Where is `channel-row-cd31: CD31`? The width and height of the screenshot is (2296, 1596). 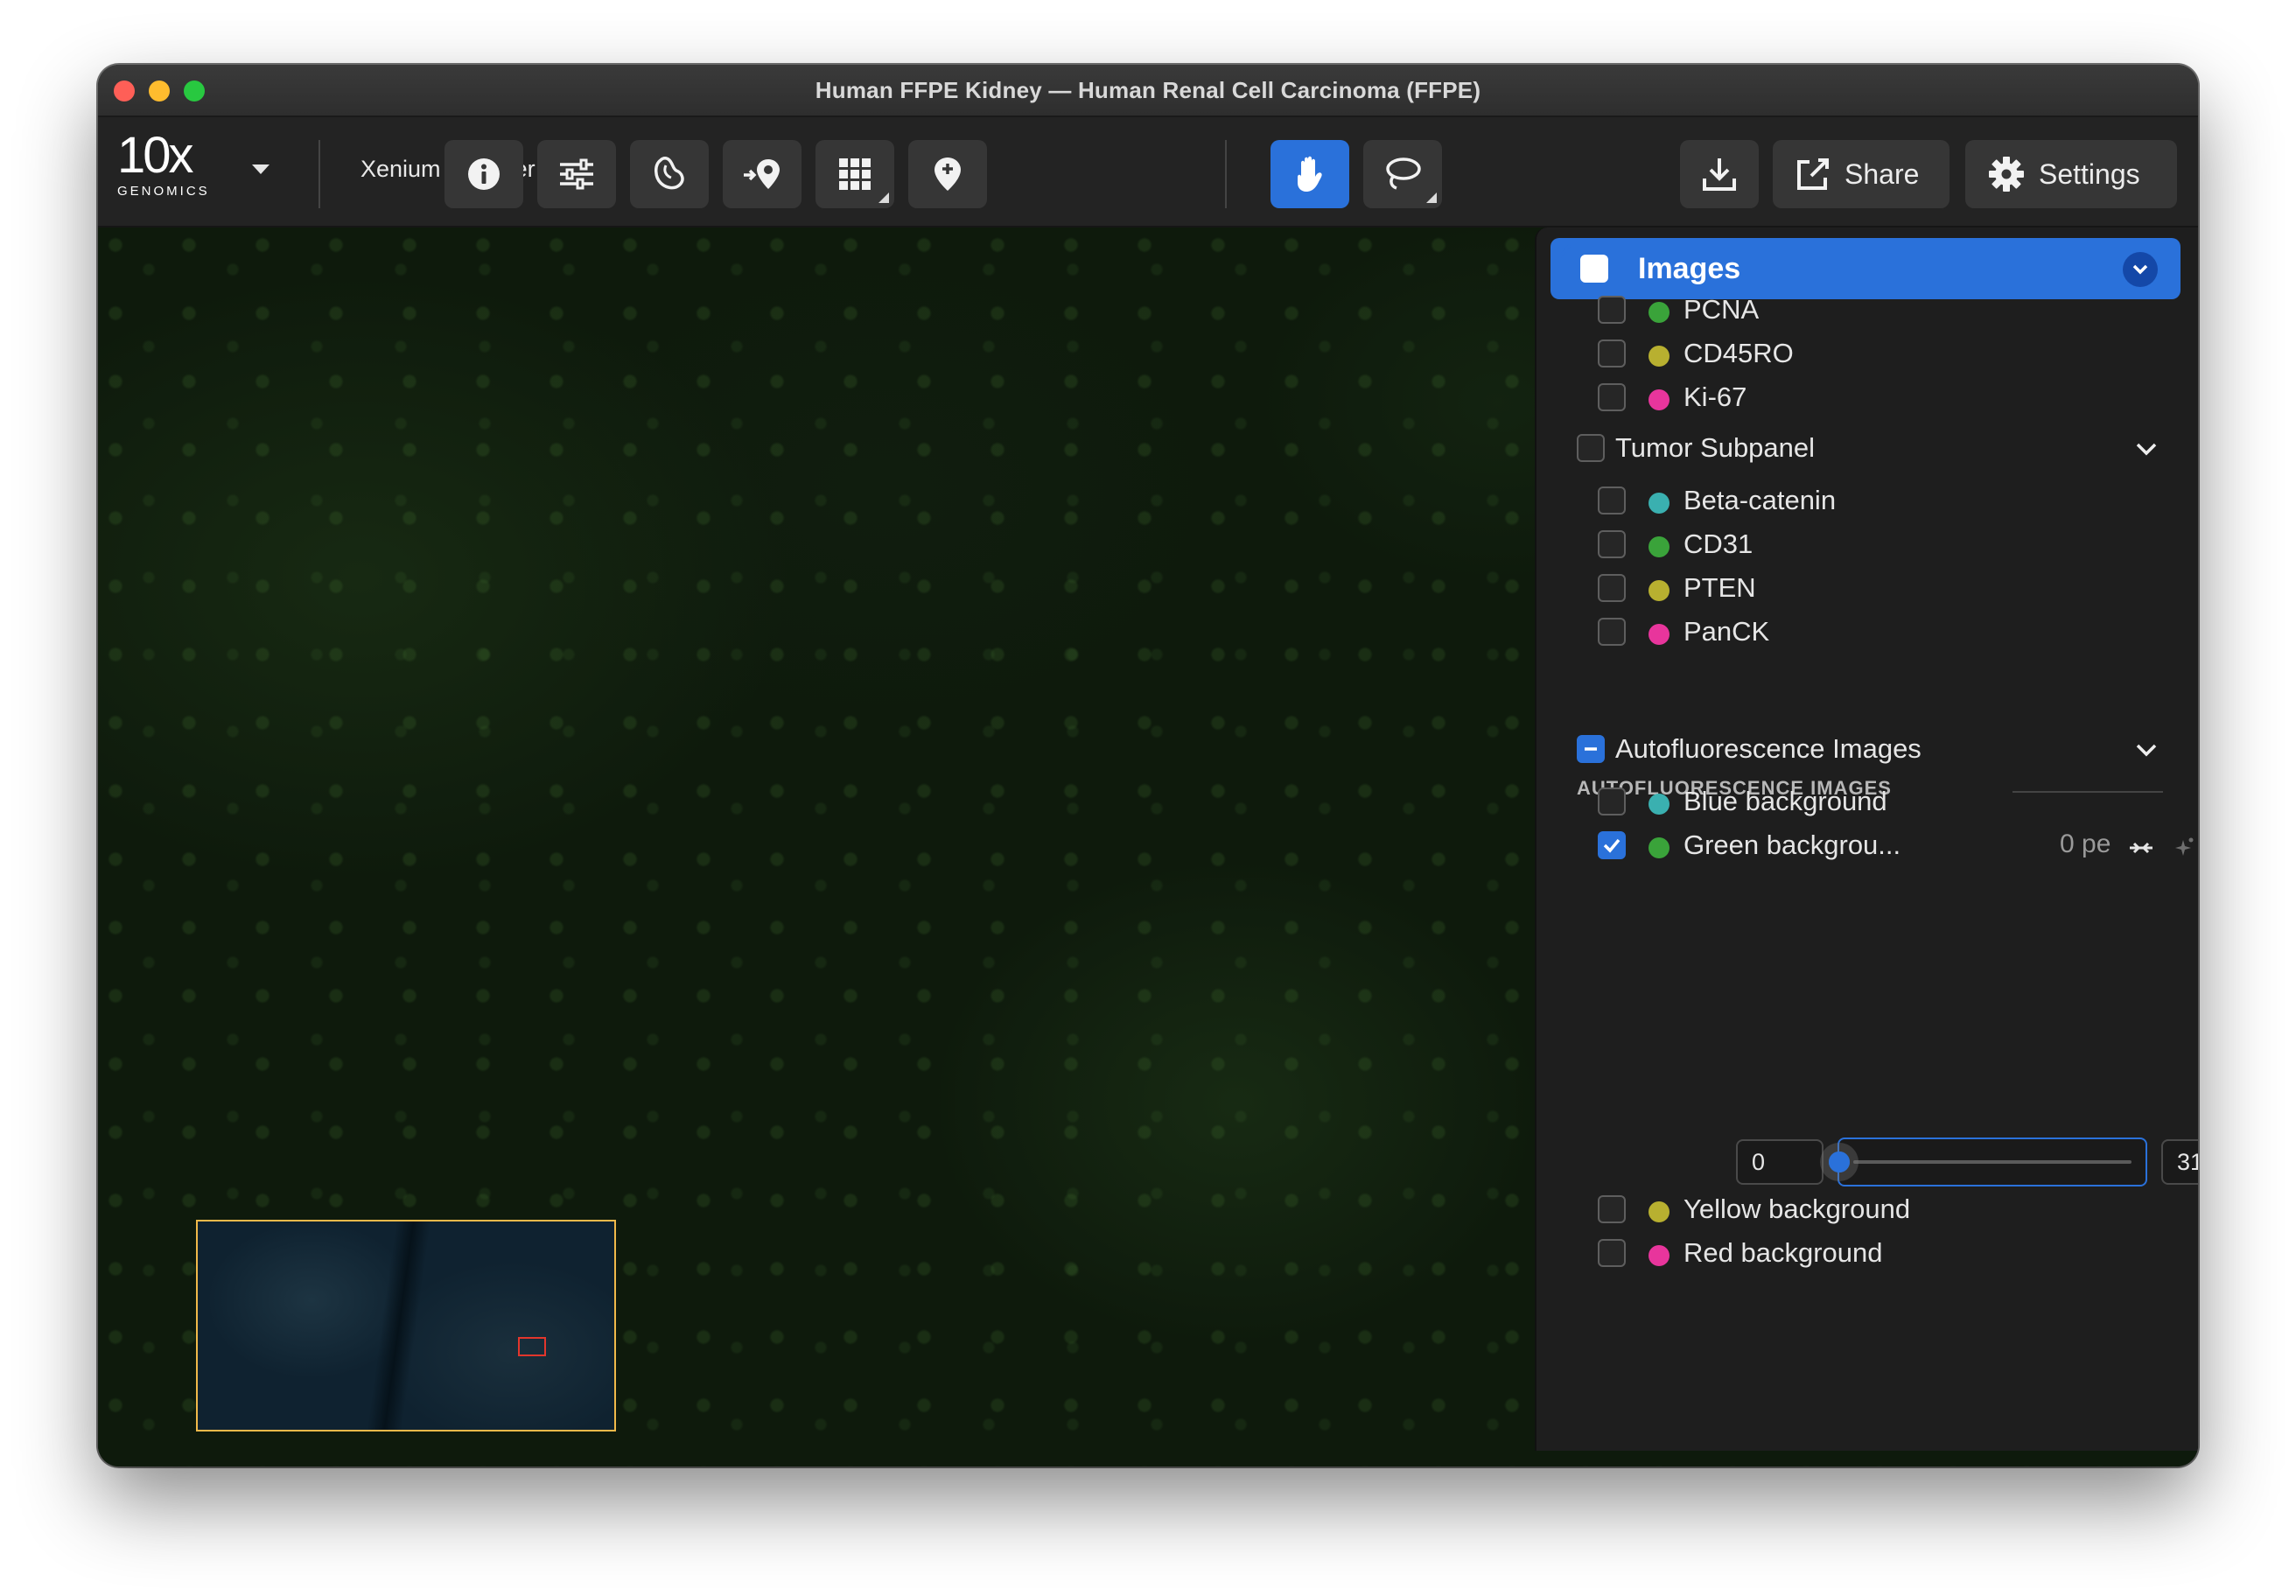
channel-row-cd31: CD31 is located at coordinates (1867, 544).